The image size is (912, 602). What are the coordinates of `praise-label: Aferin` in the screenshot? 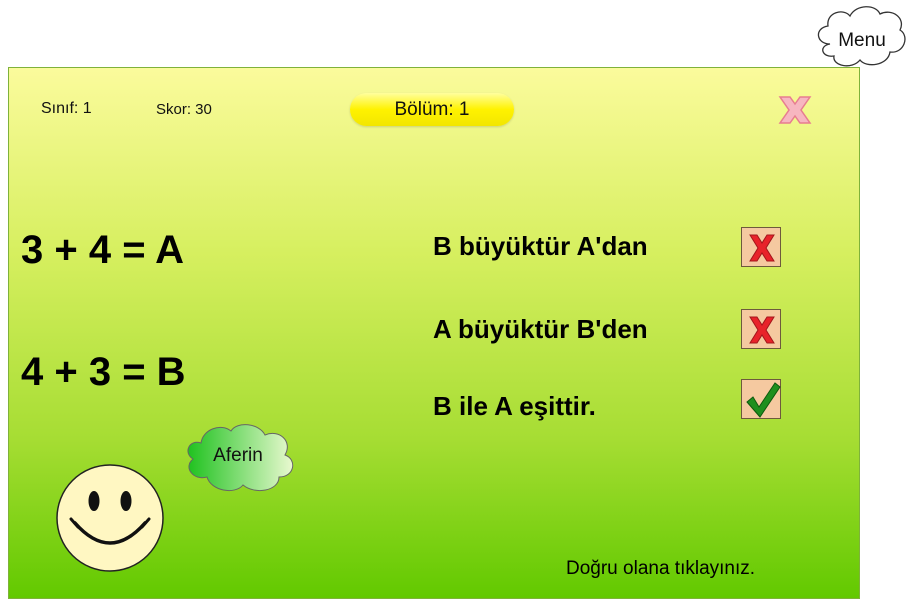 It's located at (238, 455).